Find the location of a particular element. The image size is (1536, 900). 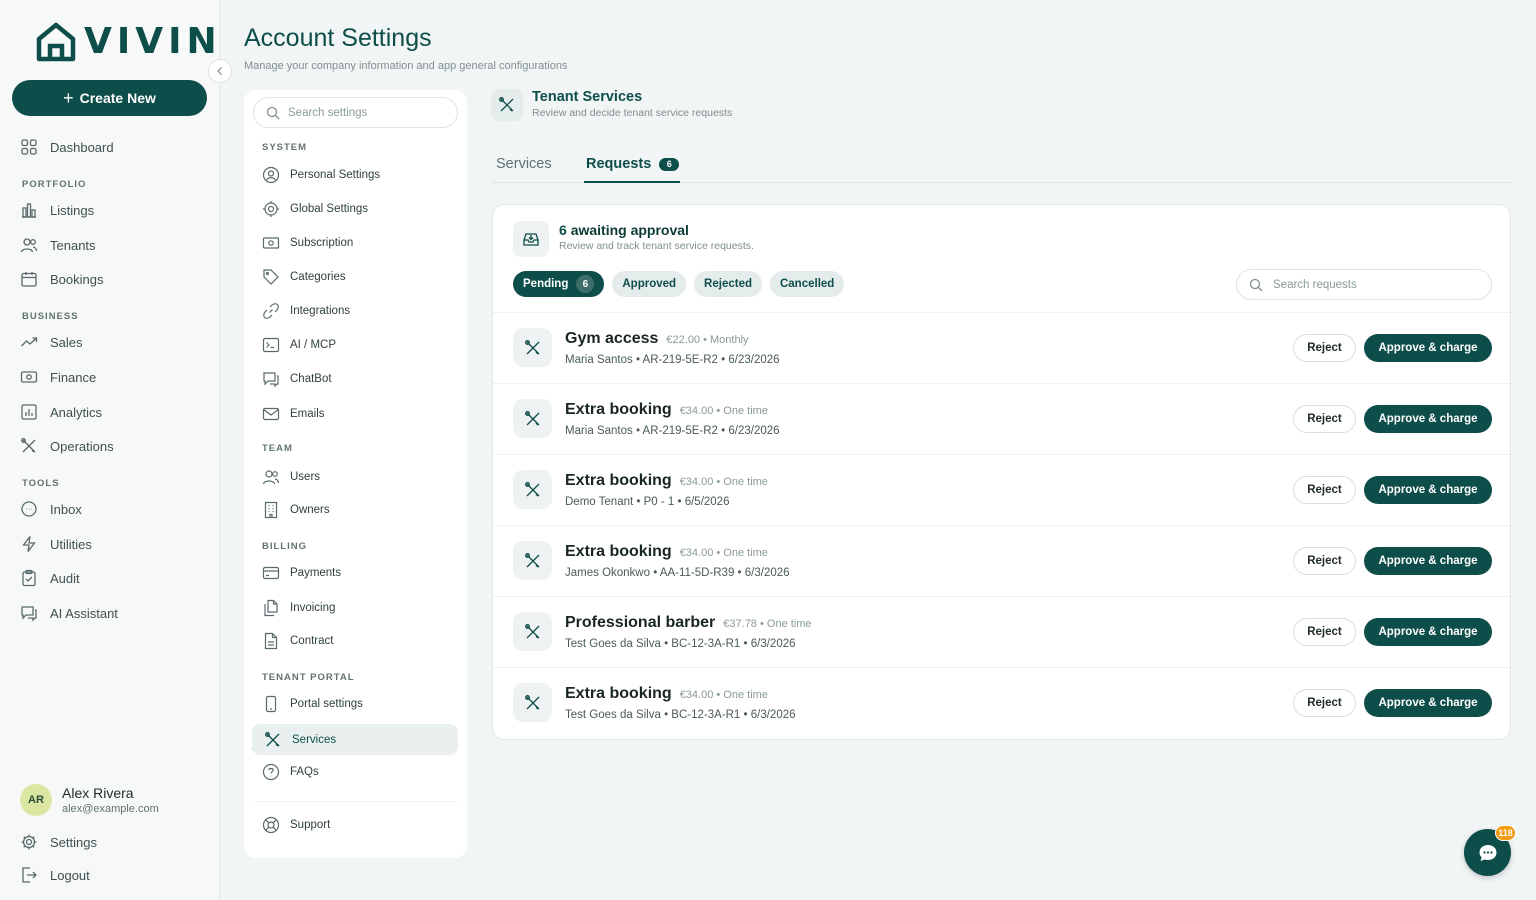

settings-search-input is located at coordinates (363, 112).